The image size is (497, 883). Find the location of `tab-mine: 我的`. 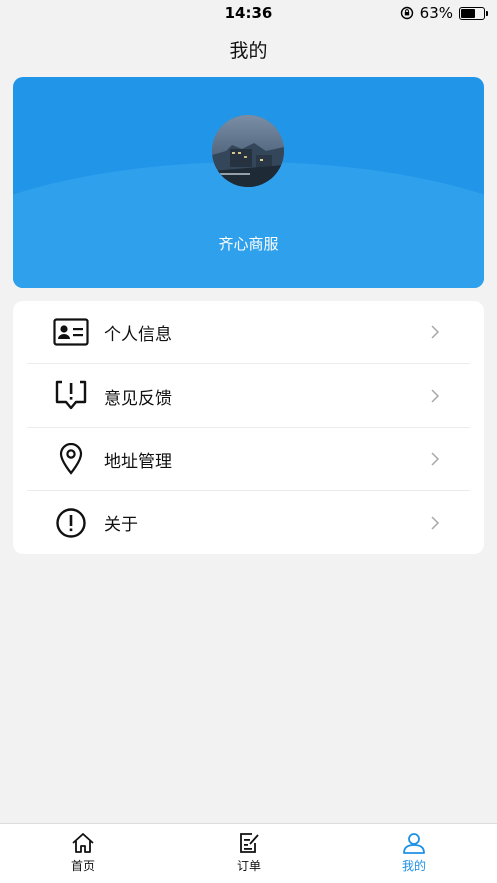

tab-mine: 我的 is located at coordinates (414, 853).